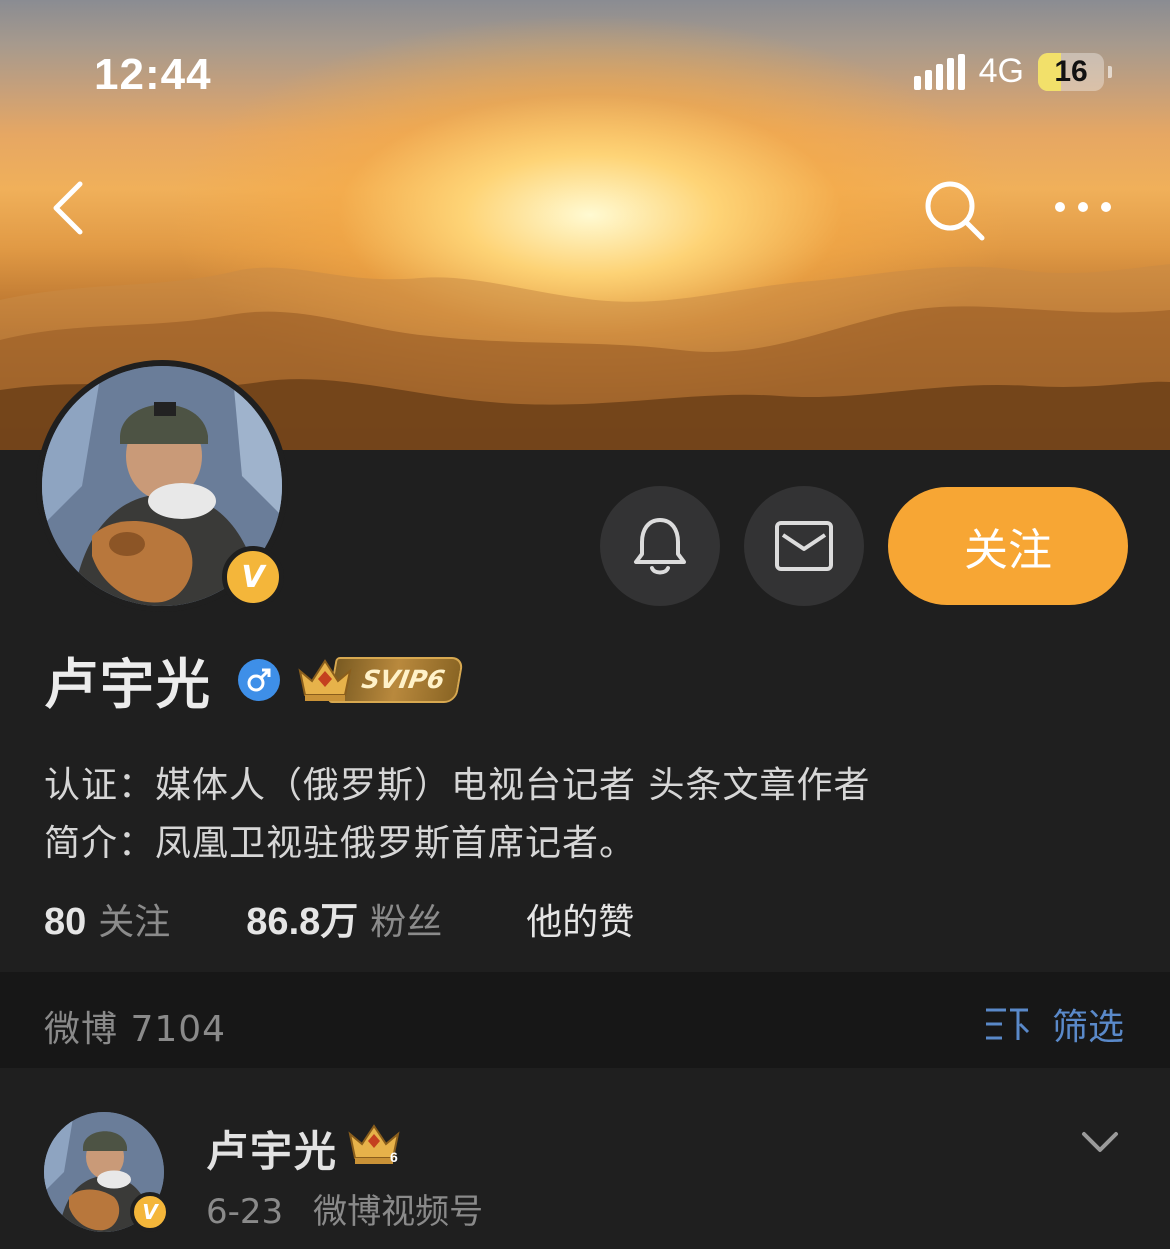  I want to click on post-author-avatar: V, so click(107, 1172).